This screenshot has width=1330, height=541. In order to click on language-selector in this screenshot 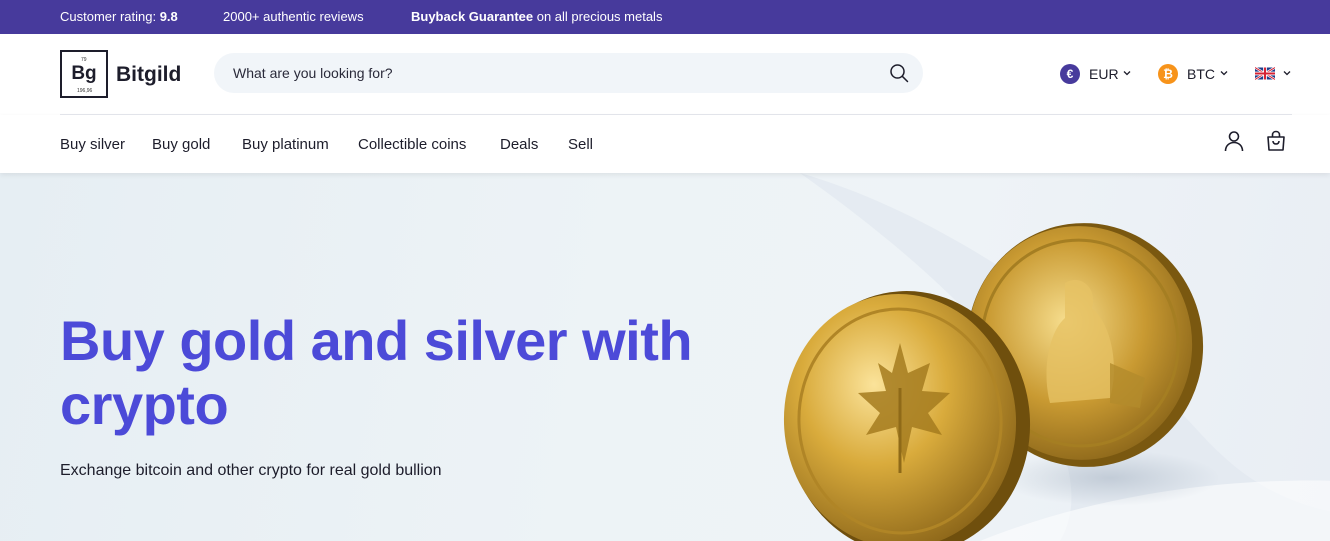, I will do `click(1275, 74)`.